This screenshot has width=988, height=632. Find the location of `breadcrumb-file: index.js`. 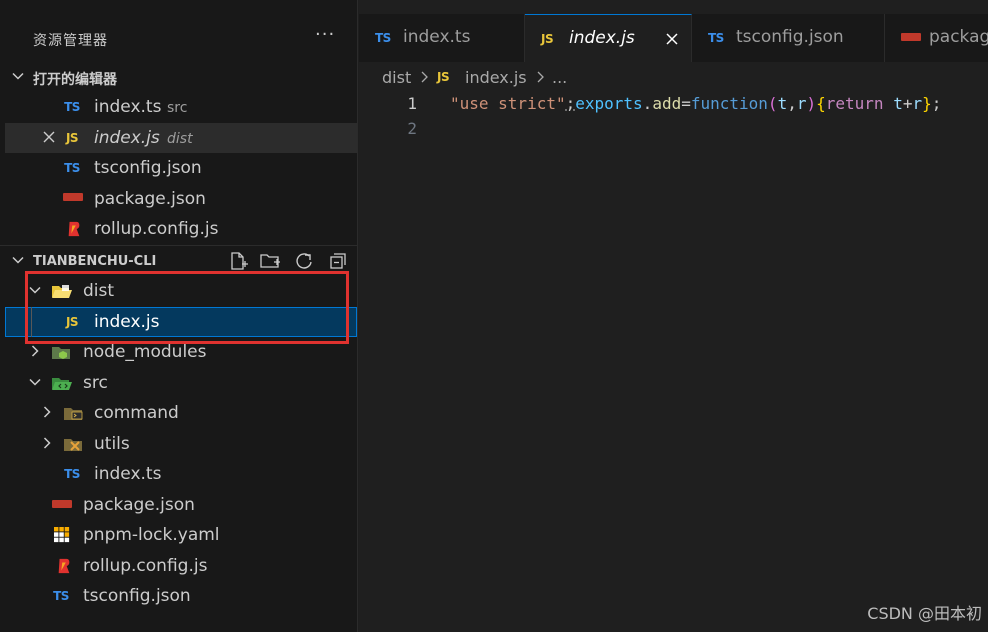

breadcrumb-file: index.js is located at coordinates (496, 77).